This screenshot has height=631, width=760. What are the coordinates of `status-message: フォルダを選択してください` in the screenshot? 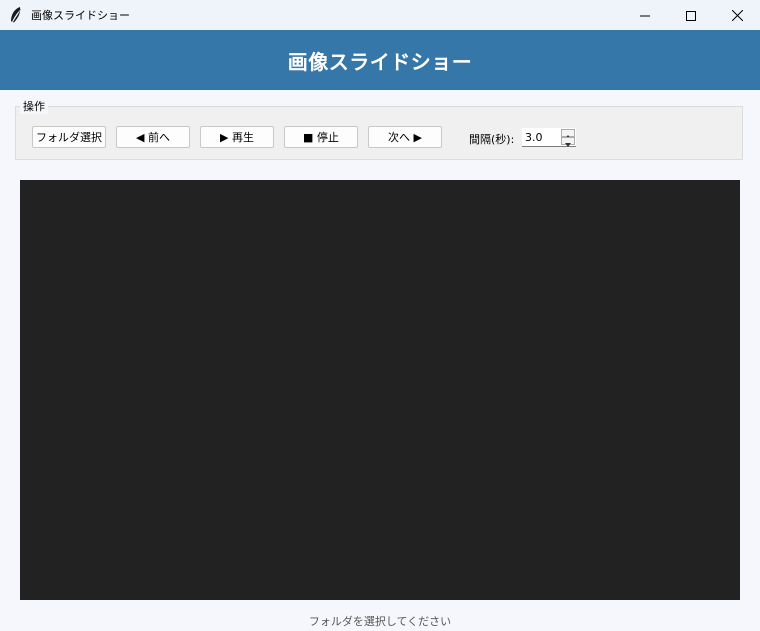 It's located at (380, 621).